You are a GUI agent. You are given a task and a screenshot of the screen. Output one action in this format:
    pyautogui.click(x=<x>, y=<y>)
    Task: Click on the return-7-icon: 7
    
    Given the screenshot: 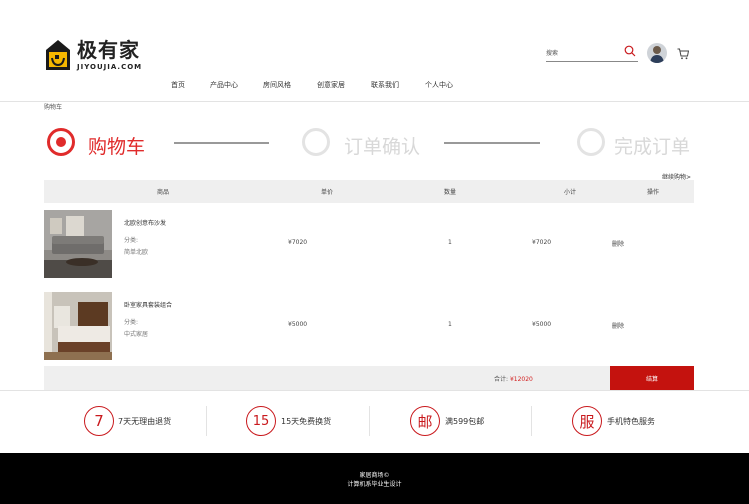 What is the action you would take?
    pyautogui.click(x=99, y=421)
    